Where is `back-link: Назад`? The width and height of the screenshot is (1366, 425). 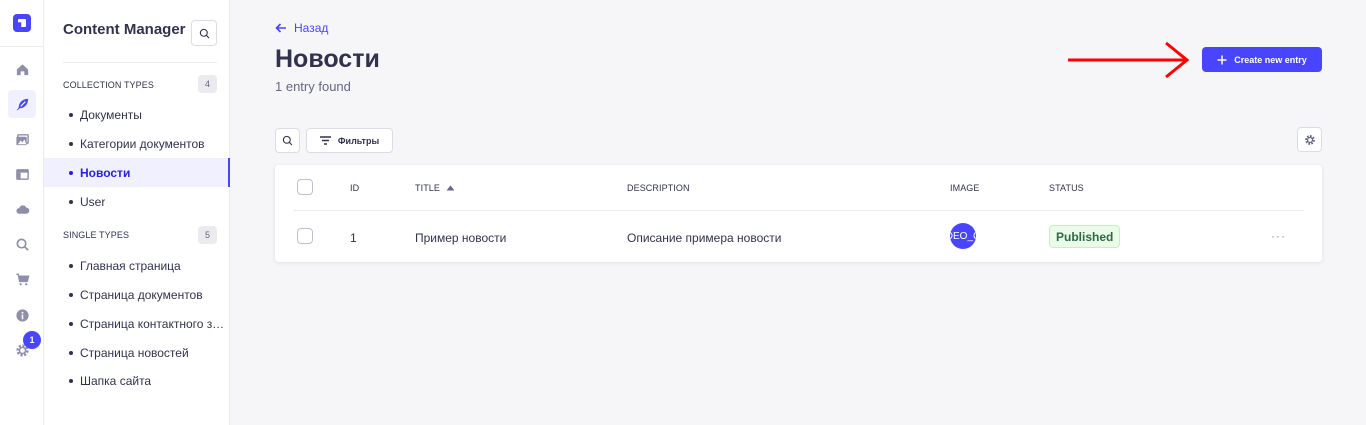
back-link: Назад is located at coordinates (301, 28).